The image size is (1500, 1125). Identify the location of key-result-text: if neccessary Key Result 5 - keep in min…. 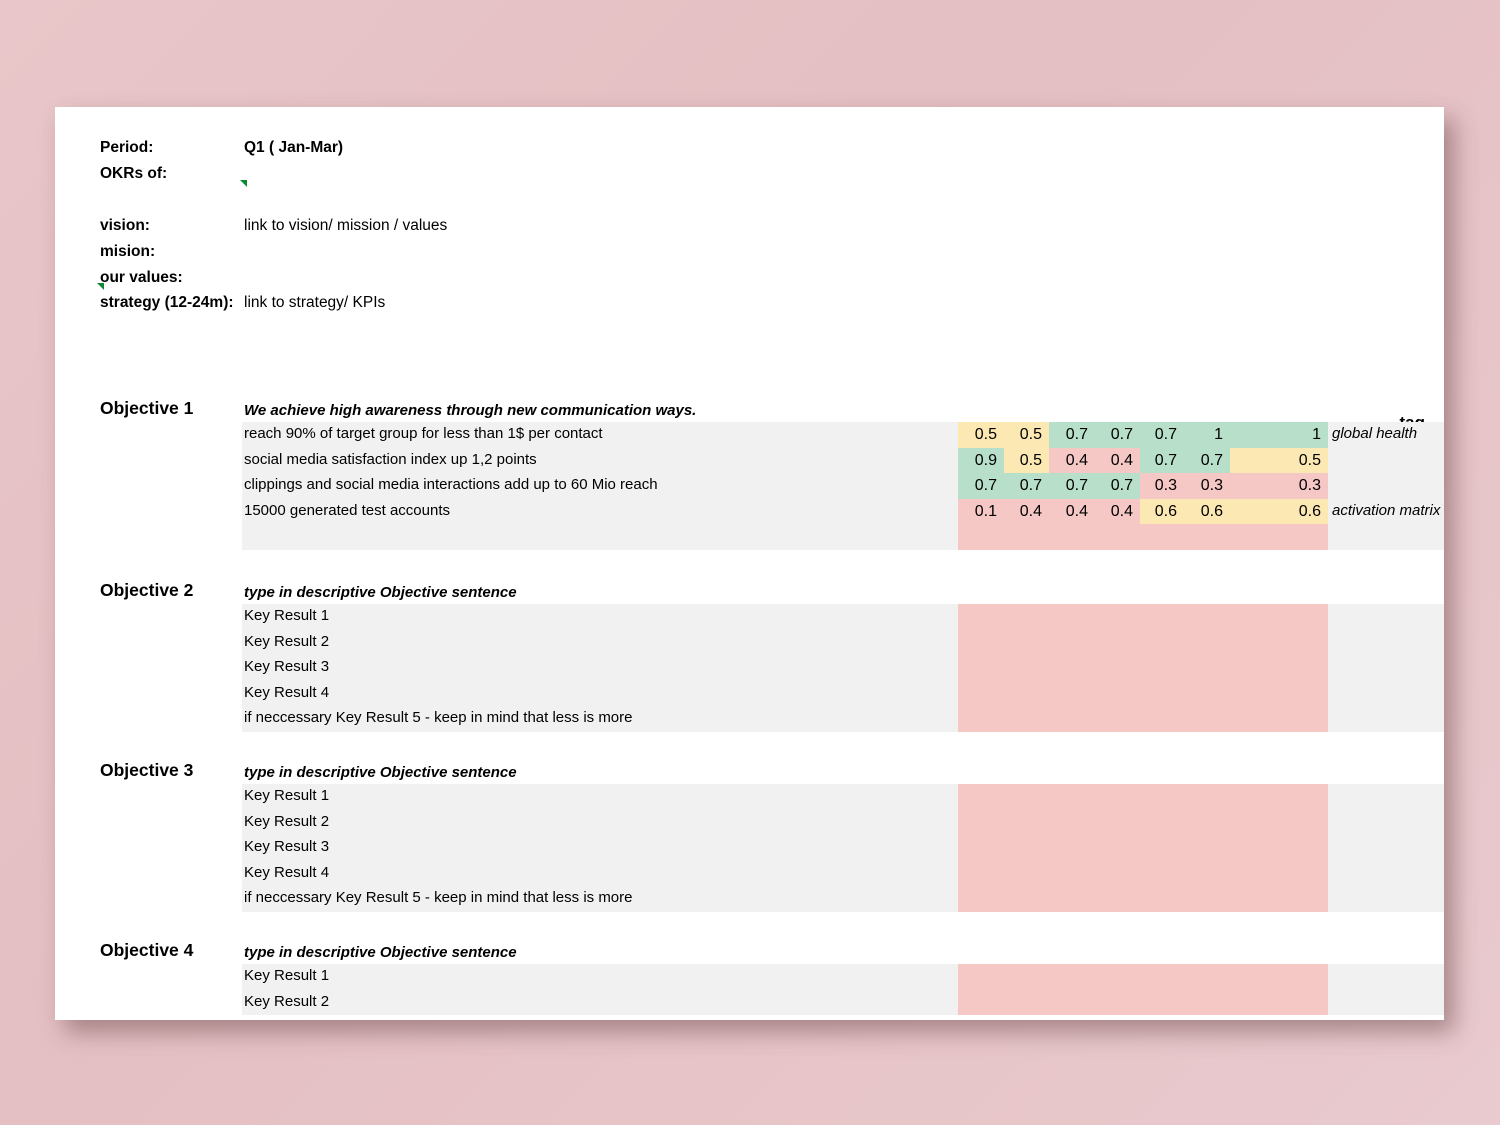
(438, 897).